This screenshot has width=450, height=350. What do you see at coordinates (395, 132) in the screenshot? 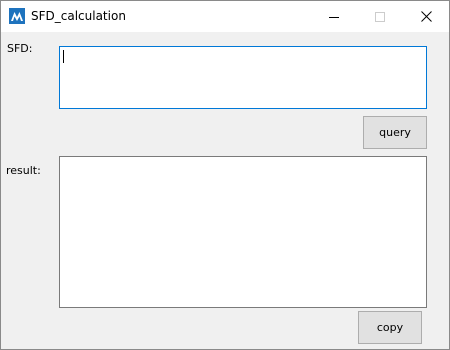
I see `query-button: query` at bounding box center [395, 132].